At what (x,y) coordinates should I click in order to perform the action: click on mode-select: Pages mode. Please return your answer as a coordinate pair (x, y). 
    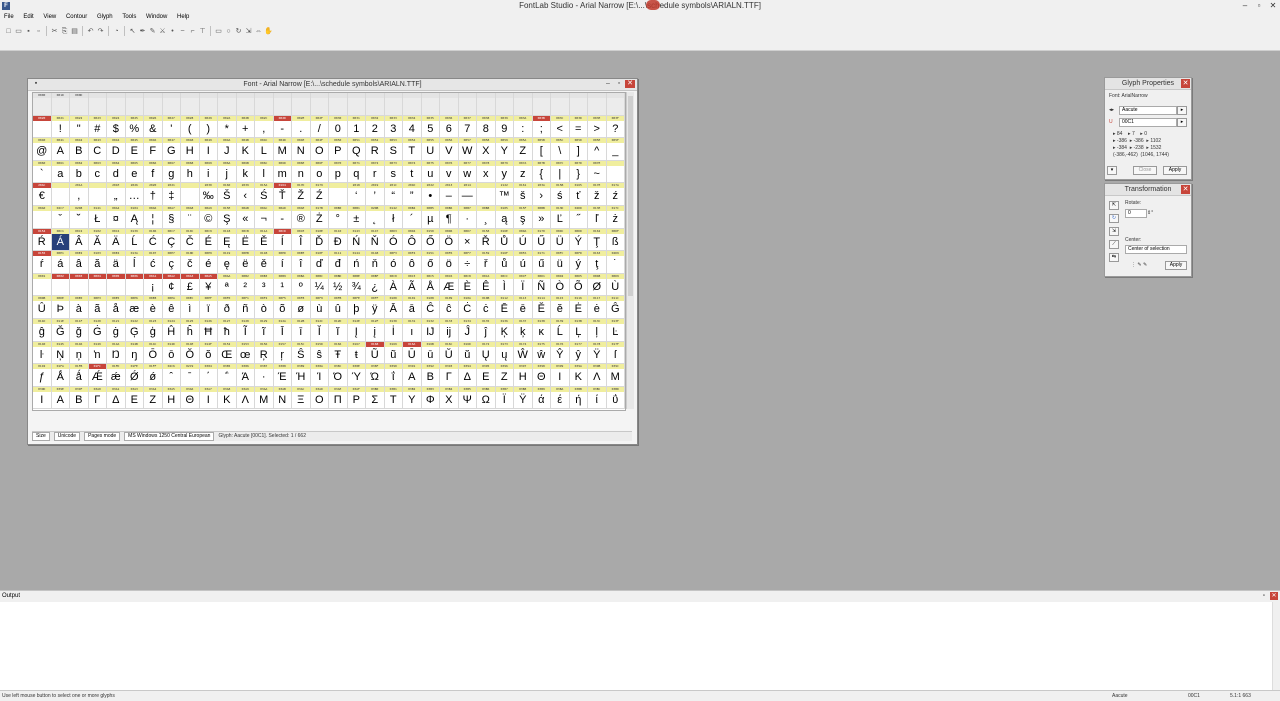
    Looking at the image, I should click on (102, 436).